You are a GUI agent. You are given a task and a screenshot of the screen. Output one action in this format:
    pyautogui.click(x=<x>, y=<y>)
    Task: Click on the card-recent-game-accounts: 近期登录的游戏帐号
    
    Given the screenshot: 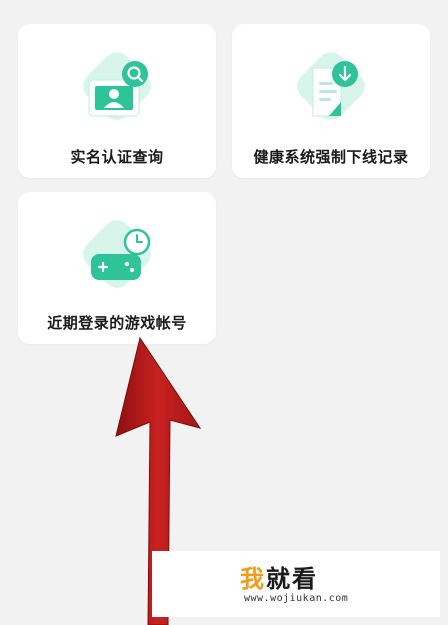 What is the action you would take?
    pyautogui.click(x=117, y=268)
    